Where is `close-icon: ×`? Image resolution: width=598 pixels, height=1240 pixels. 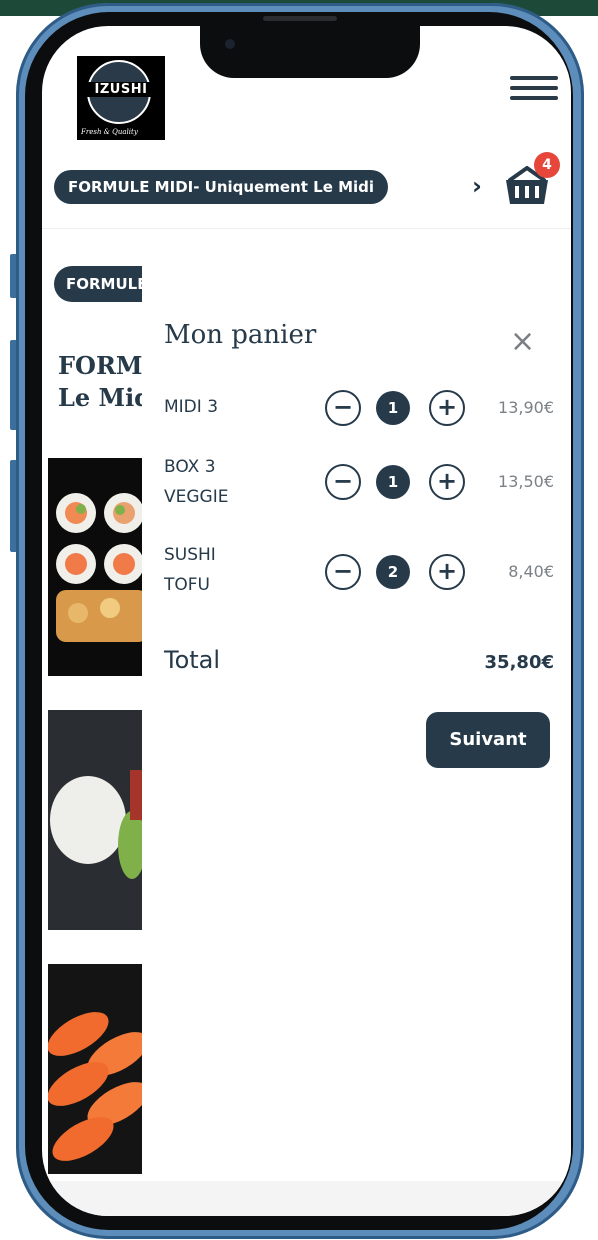
close-icon: × is located at coordinates (522, 341).